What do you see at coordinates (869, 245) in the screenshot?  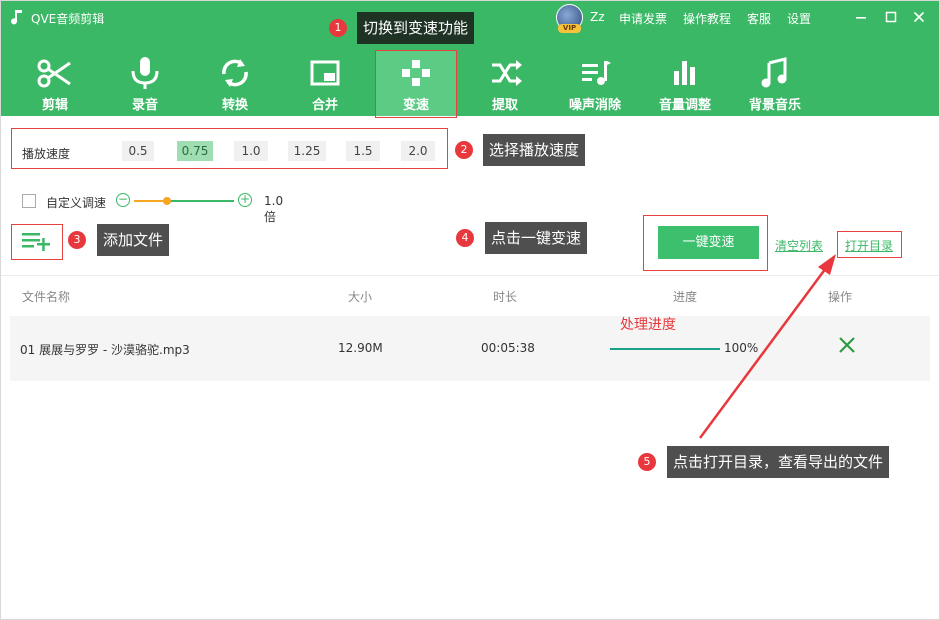 I see `open-directory-link: 打开目录` at bounding box center [869, 245].